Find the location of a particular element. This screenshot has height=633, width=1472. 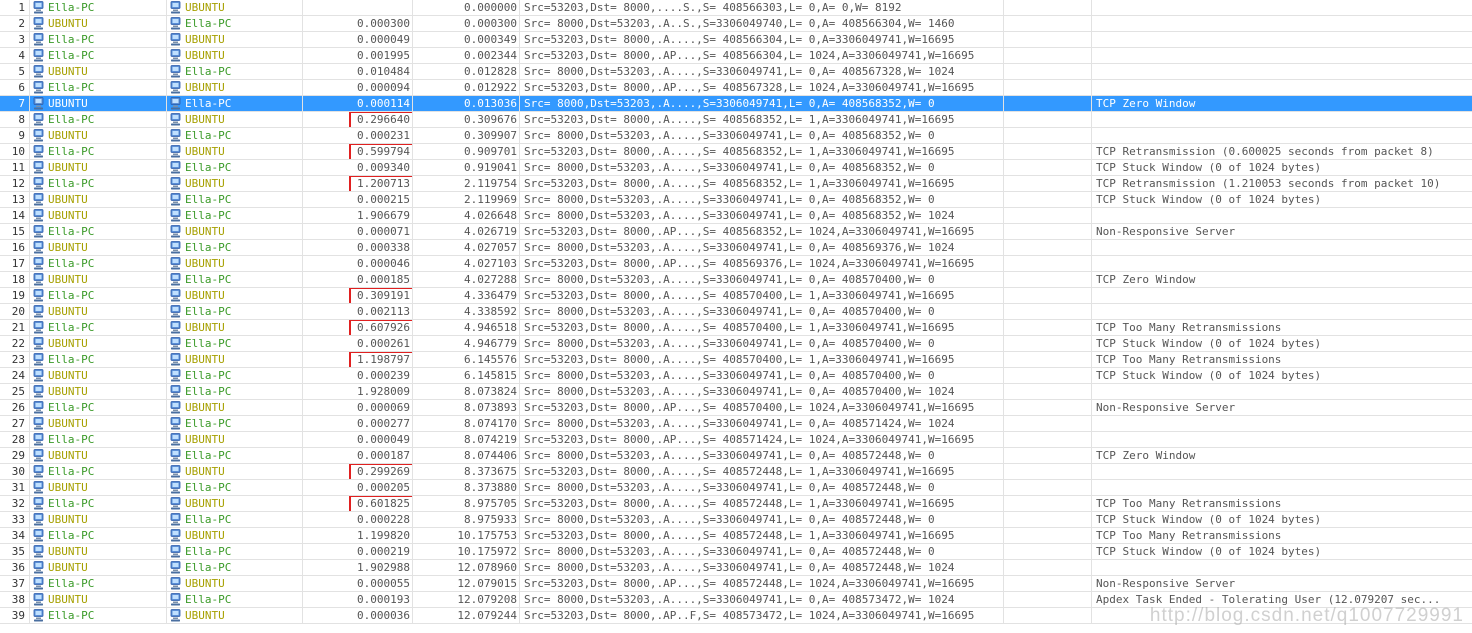

delta-time-cell: 0.000046 is located at coordinates (358, 263).